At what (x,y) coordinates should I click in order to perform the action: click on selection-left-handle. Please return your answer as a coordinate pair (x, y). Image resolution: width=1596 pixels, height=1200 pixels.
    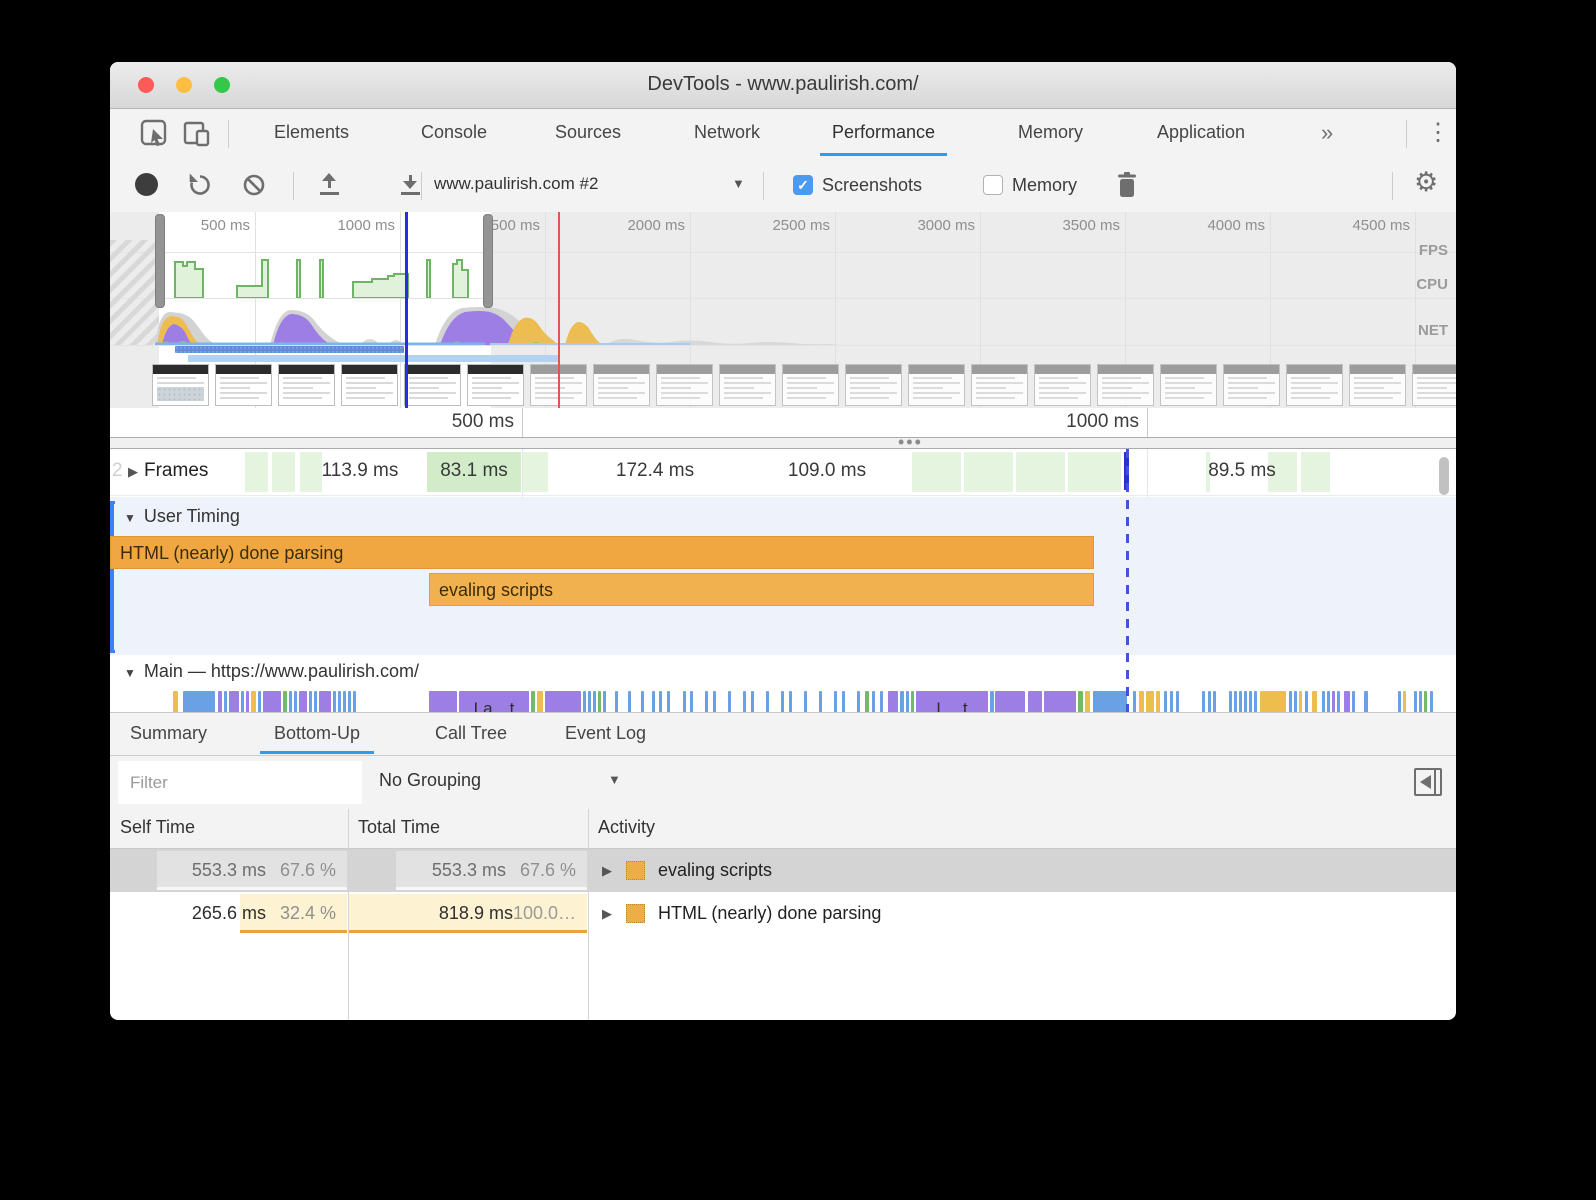
    Looking at the image, I should click on (160, 261).